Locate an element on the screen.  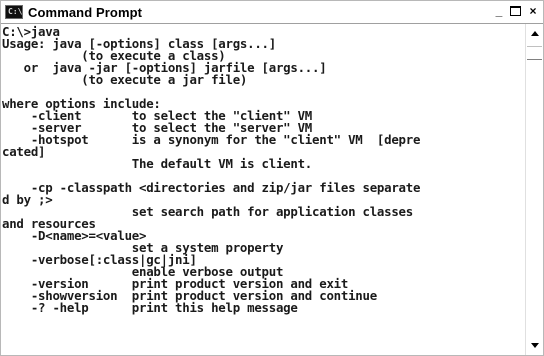
minimize-button: _ is located at coordinates (499, 12).